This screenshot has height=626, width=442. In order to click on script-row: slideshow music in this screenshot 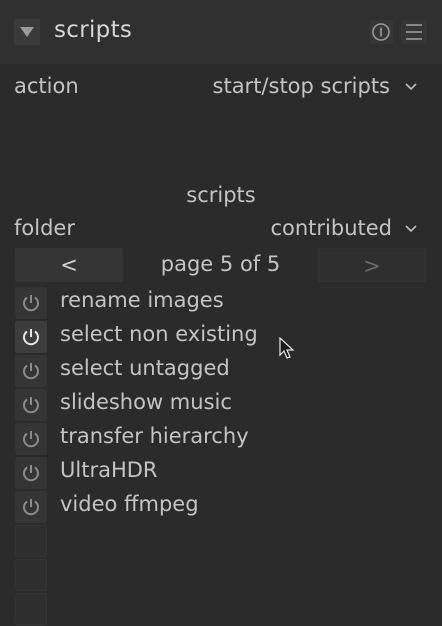, I will do `click(215, 405)`.